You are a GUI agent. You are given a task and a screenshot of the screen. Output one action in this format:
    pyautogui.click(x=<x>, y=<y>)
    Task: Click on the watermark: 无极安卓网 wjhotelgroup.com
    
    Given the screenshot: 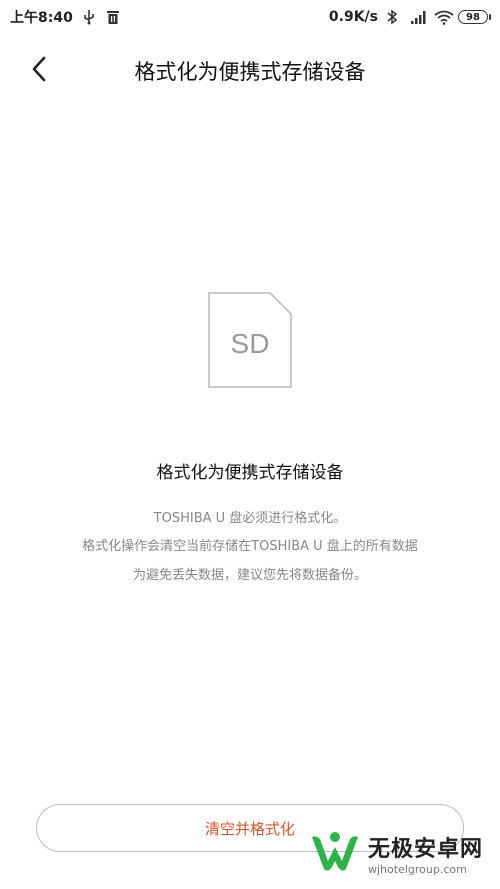 What is the action you would take?
    pyautogui.click(x=403, y=853)
    